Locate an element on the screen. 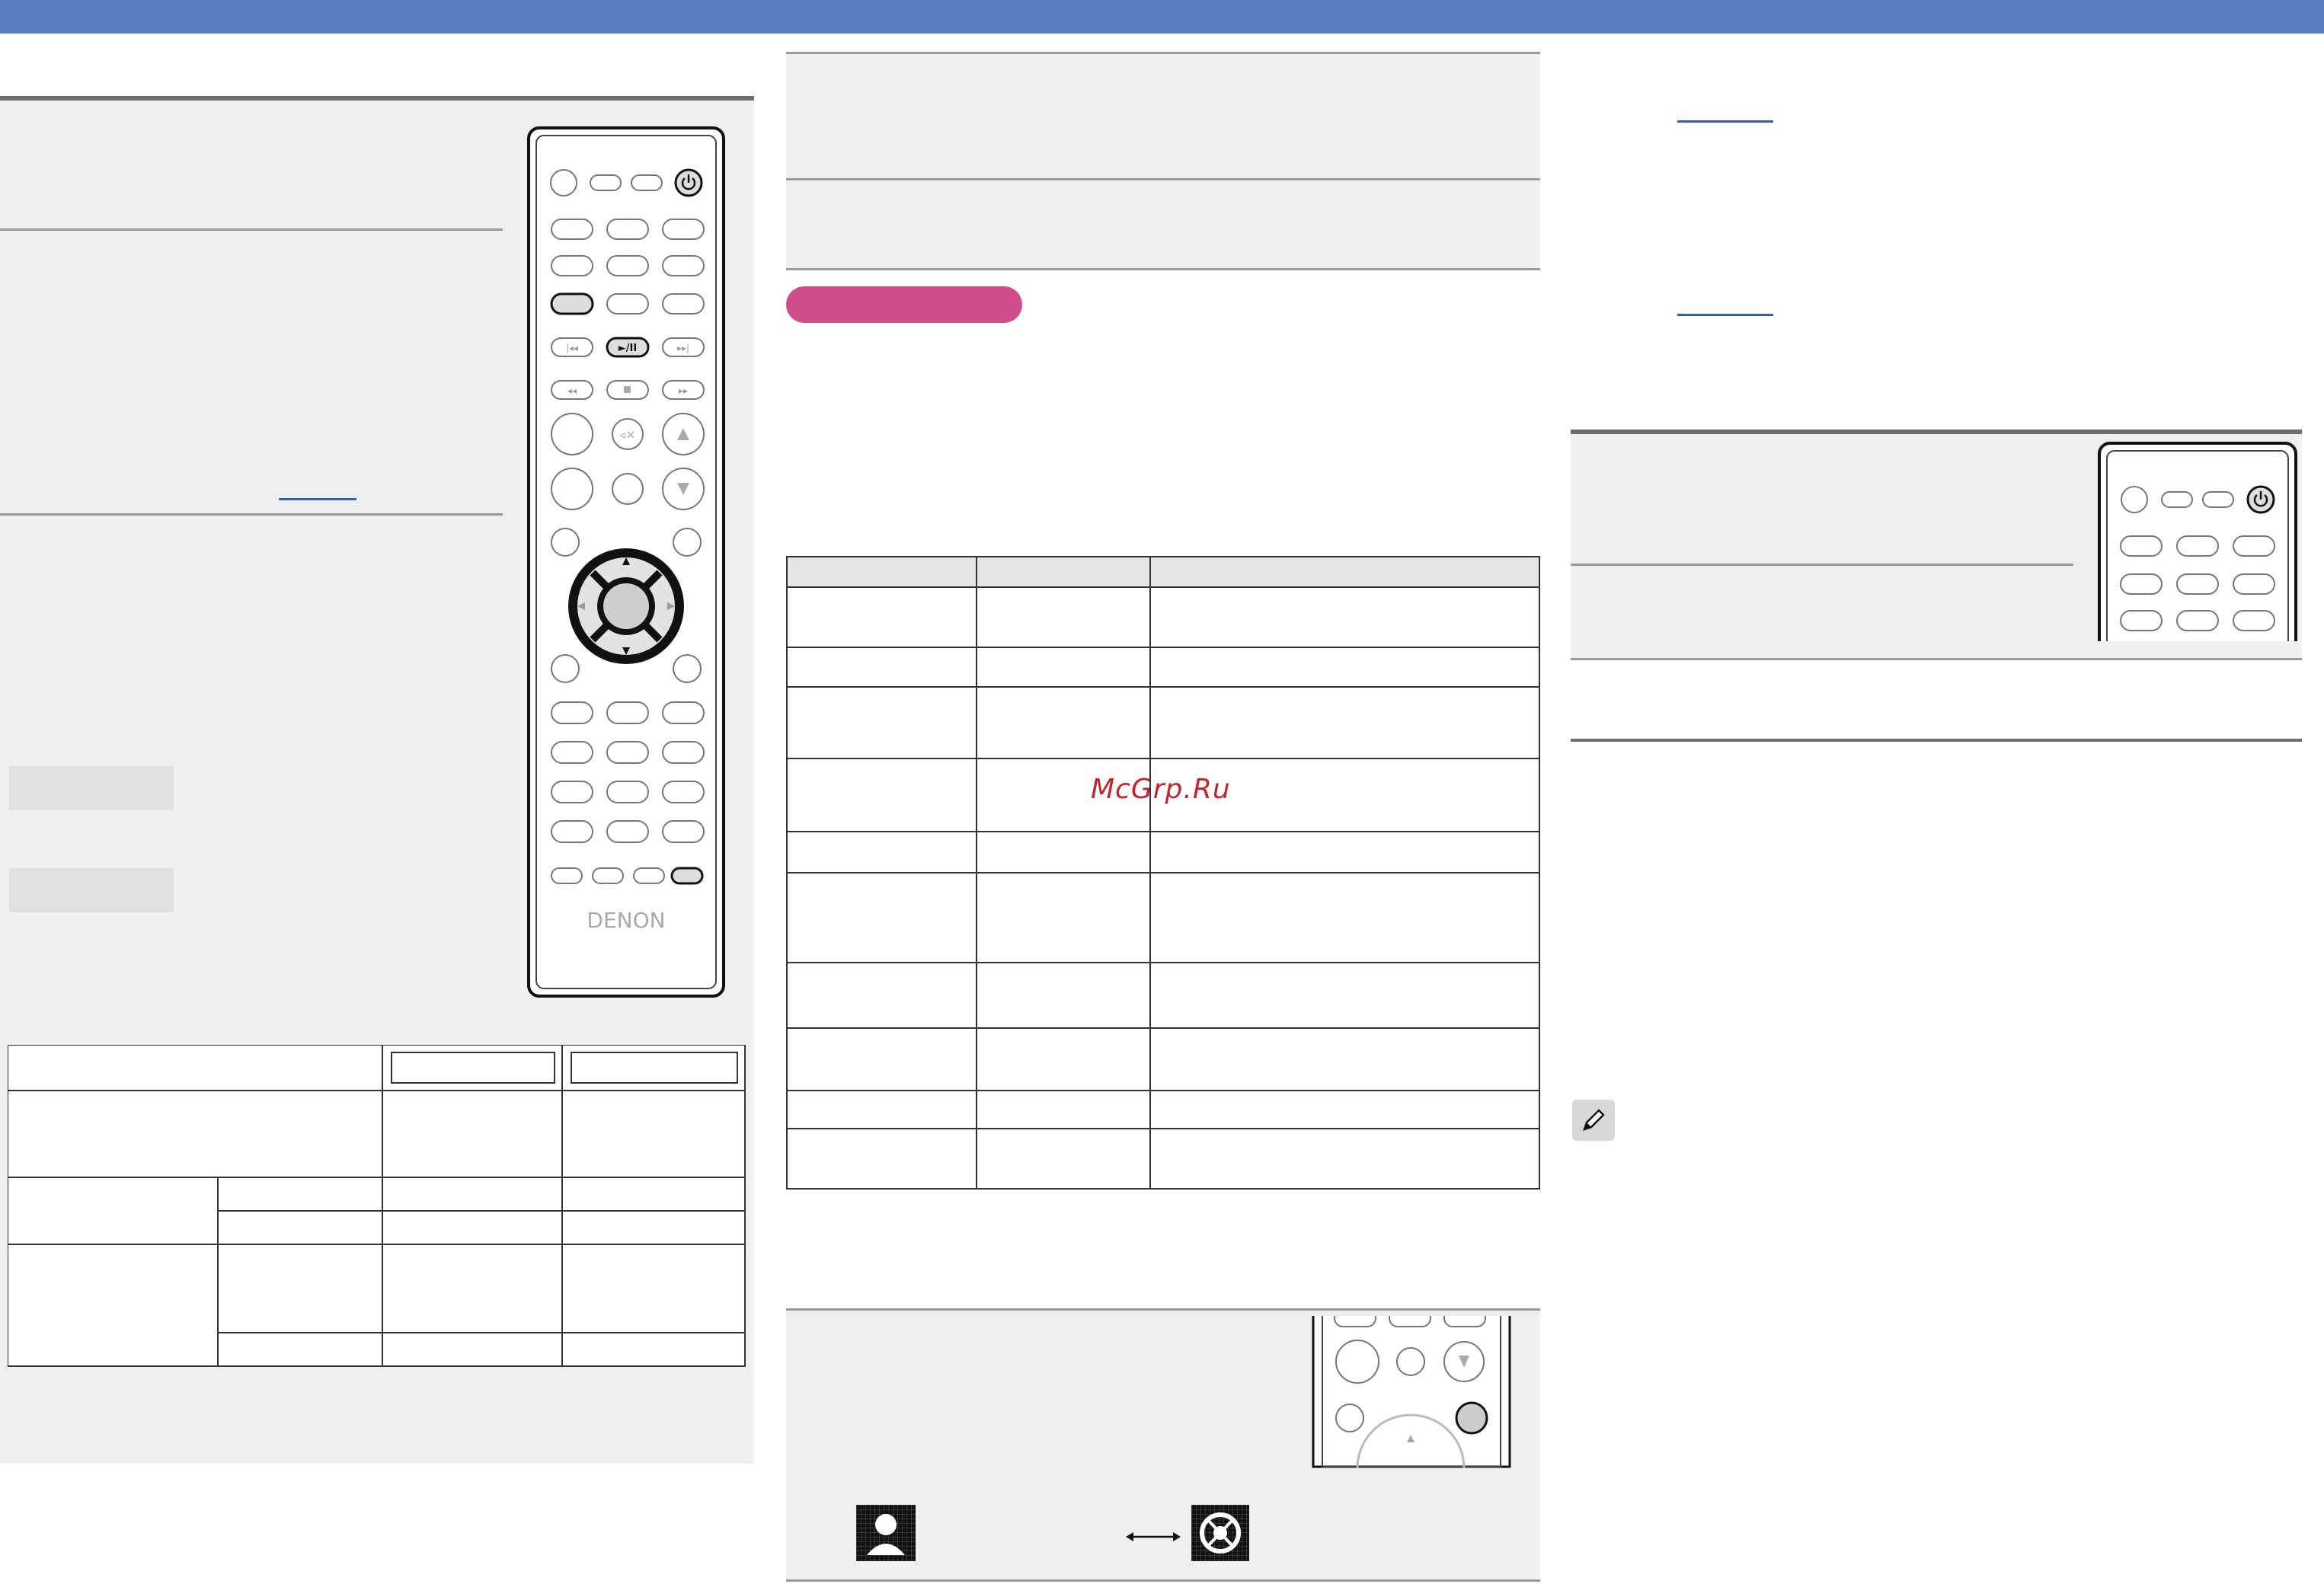  enter-button is located at coordinates (626, 606).